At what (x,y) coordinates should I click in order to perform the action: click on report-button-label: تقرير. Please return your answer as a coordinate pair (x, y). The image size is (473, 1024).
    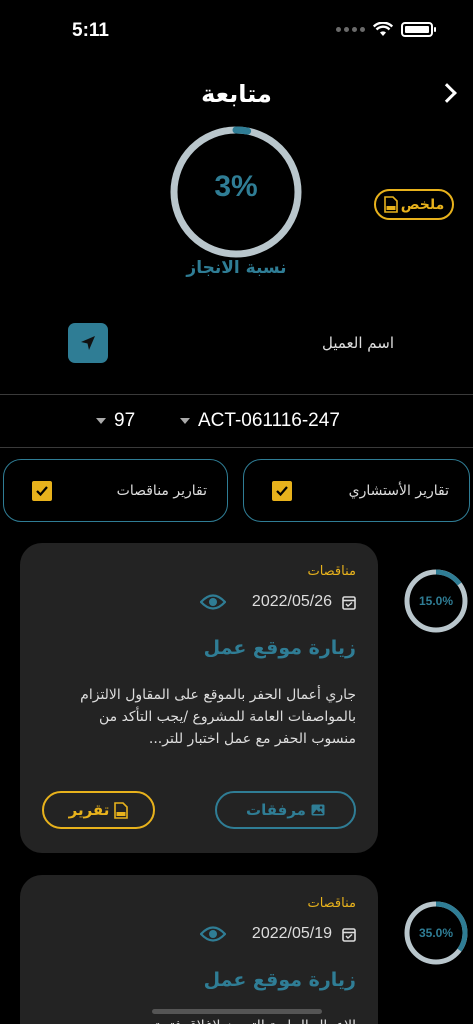
    Looking at the image, I should click on (89, 810).